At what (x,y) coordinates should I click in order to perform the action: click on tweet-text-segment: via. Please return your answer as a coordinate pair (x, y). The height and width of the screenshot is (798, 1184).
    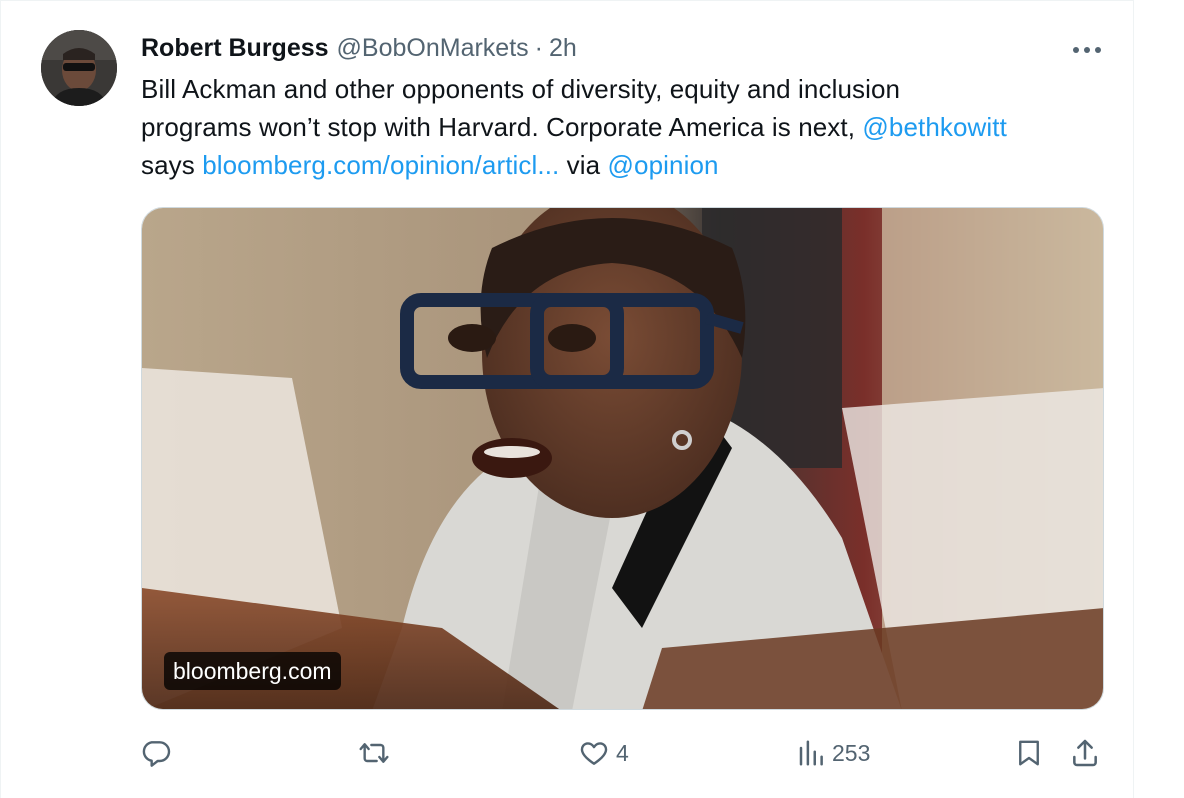
    Looking at the image, I should click on (583, 165).